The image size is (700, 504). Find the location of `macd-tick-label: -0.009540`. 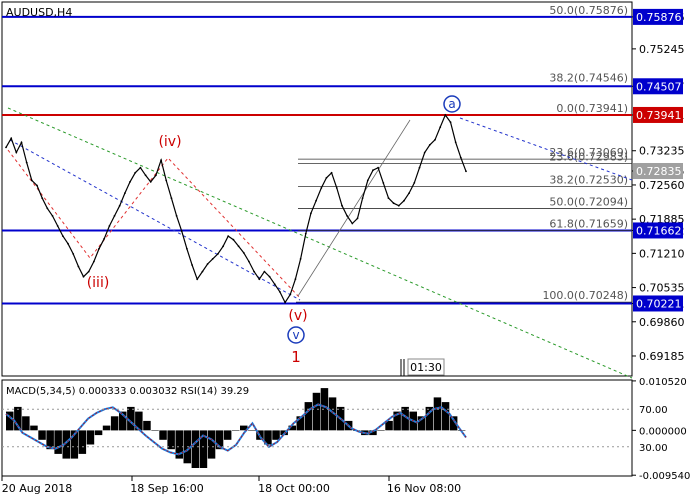

macd-tick-label: -0.009540 is located at coordinates (664, 476).